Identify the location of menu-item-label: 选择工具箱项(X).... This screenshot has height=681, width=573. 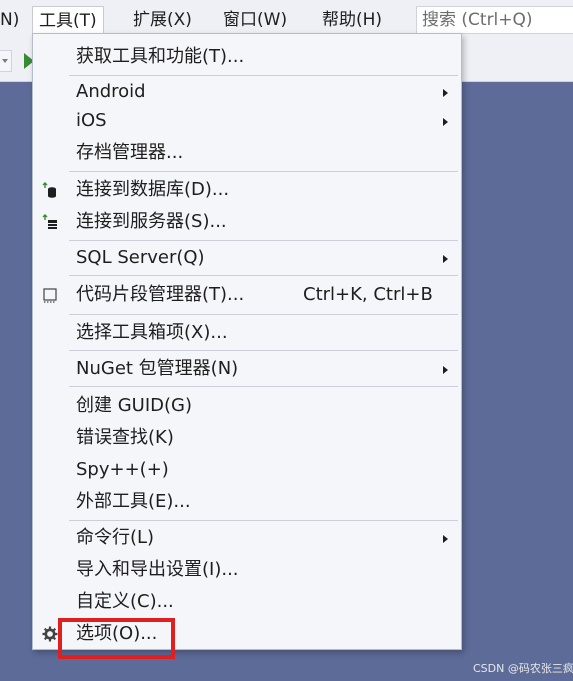
(152, 332).